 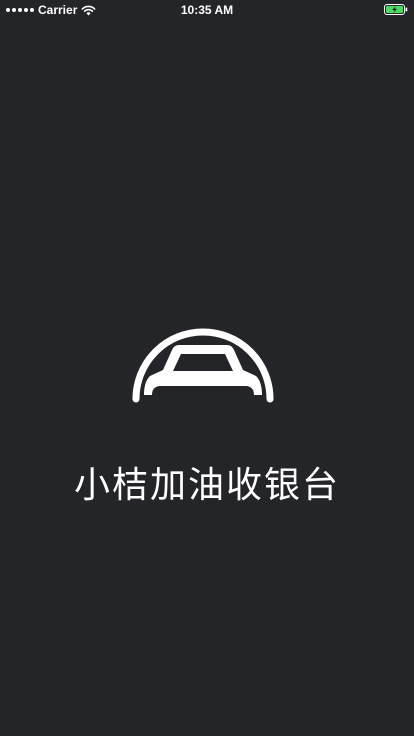 What do you see at coordinates (206, 485) in the screenshot?
I see `app-title: 小桔加油收银台` at bounding box center [206, 485].